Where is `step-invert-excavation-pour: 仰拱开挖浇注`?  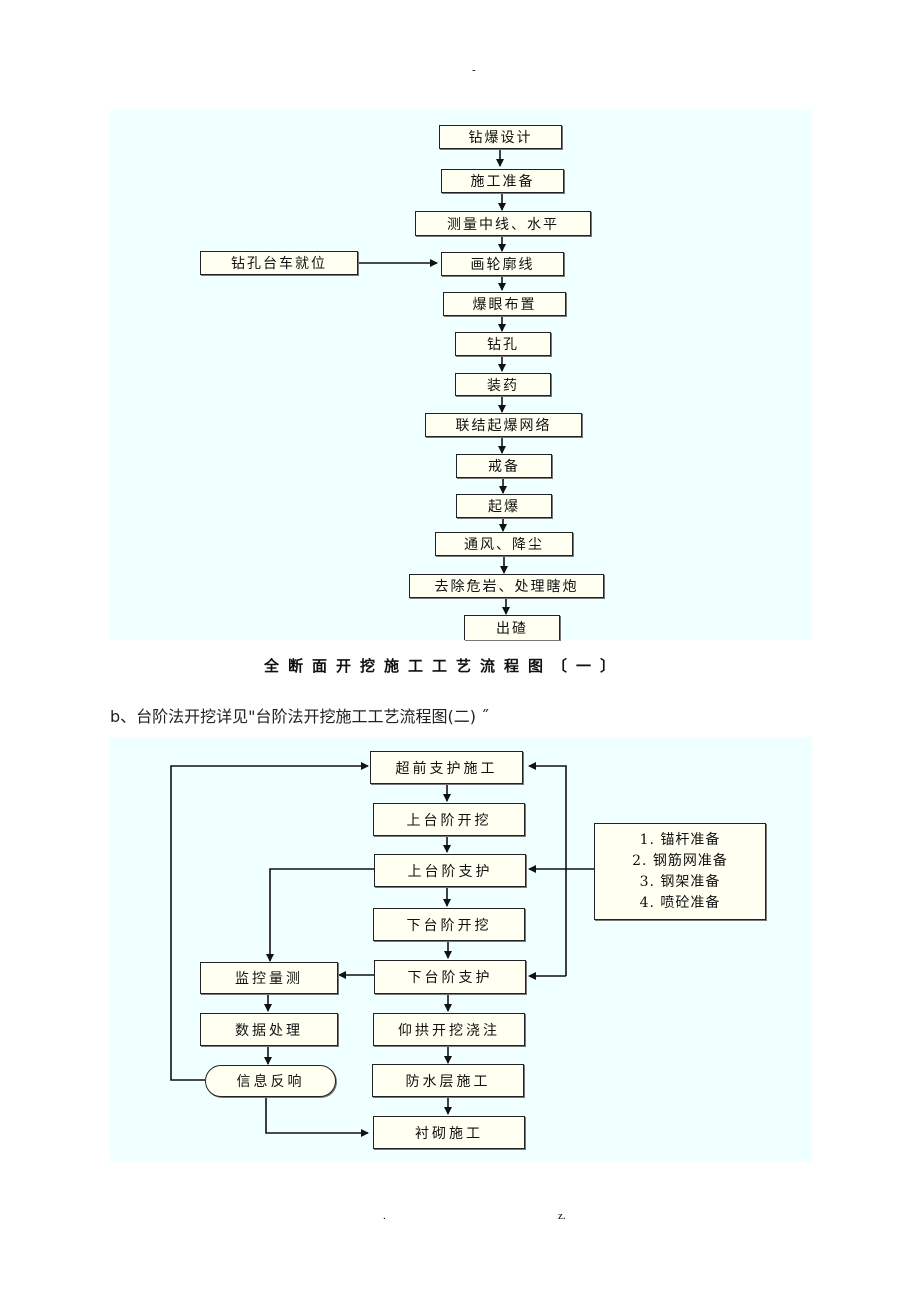
step-invert-excavation-pour: 仰拱开挖浇注 is located at coordinates (449, 1029).